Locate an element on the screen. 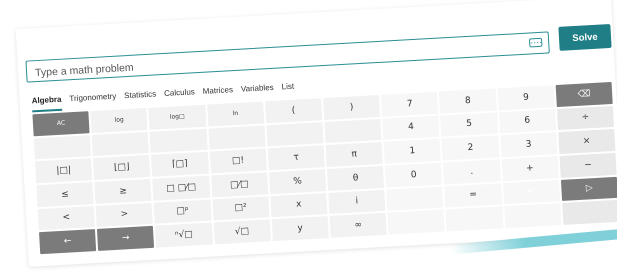 The height and width of the screenshot is (279, 617). key-4-0: < is located at coordinates (66, 218).